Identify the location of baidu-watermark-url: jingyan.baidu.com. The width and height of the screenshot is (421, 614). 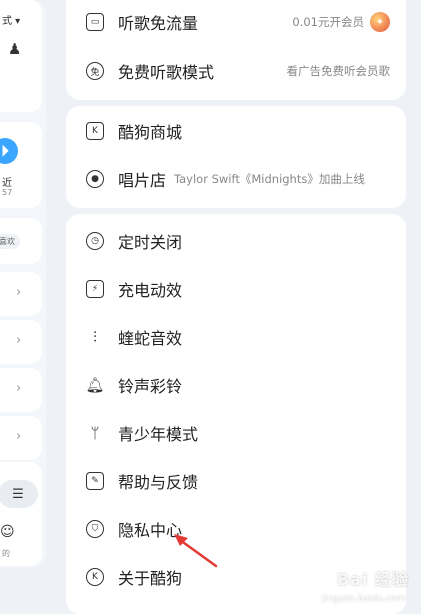
(363, 599).